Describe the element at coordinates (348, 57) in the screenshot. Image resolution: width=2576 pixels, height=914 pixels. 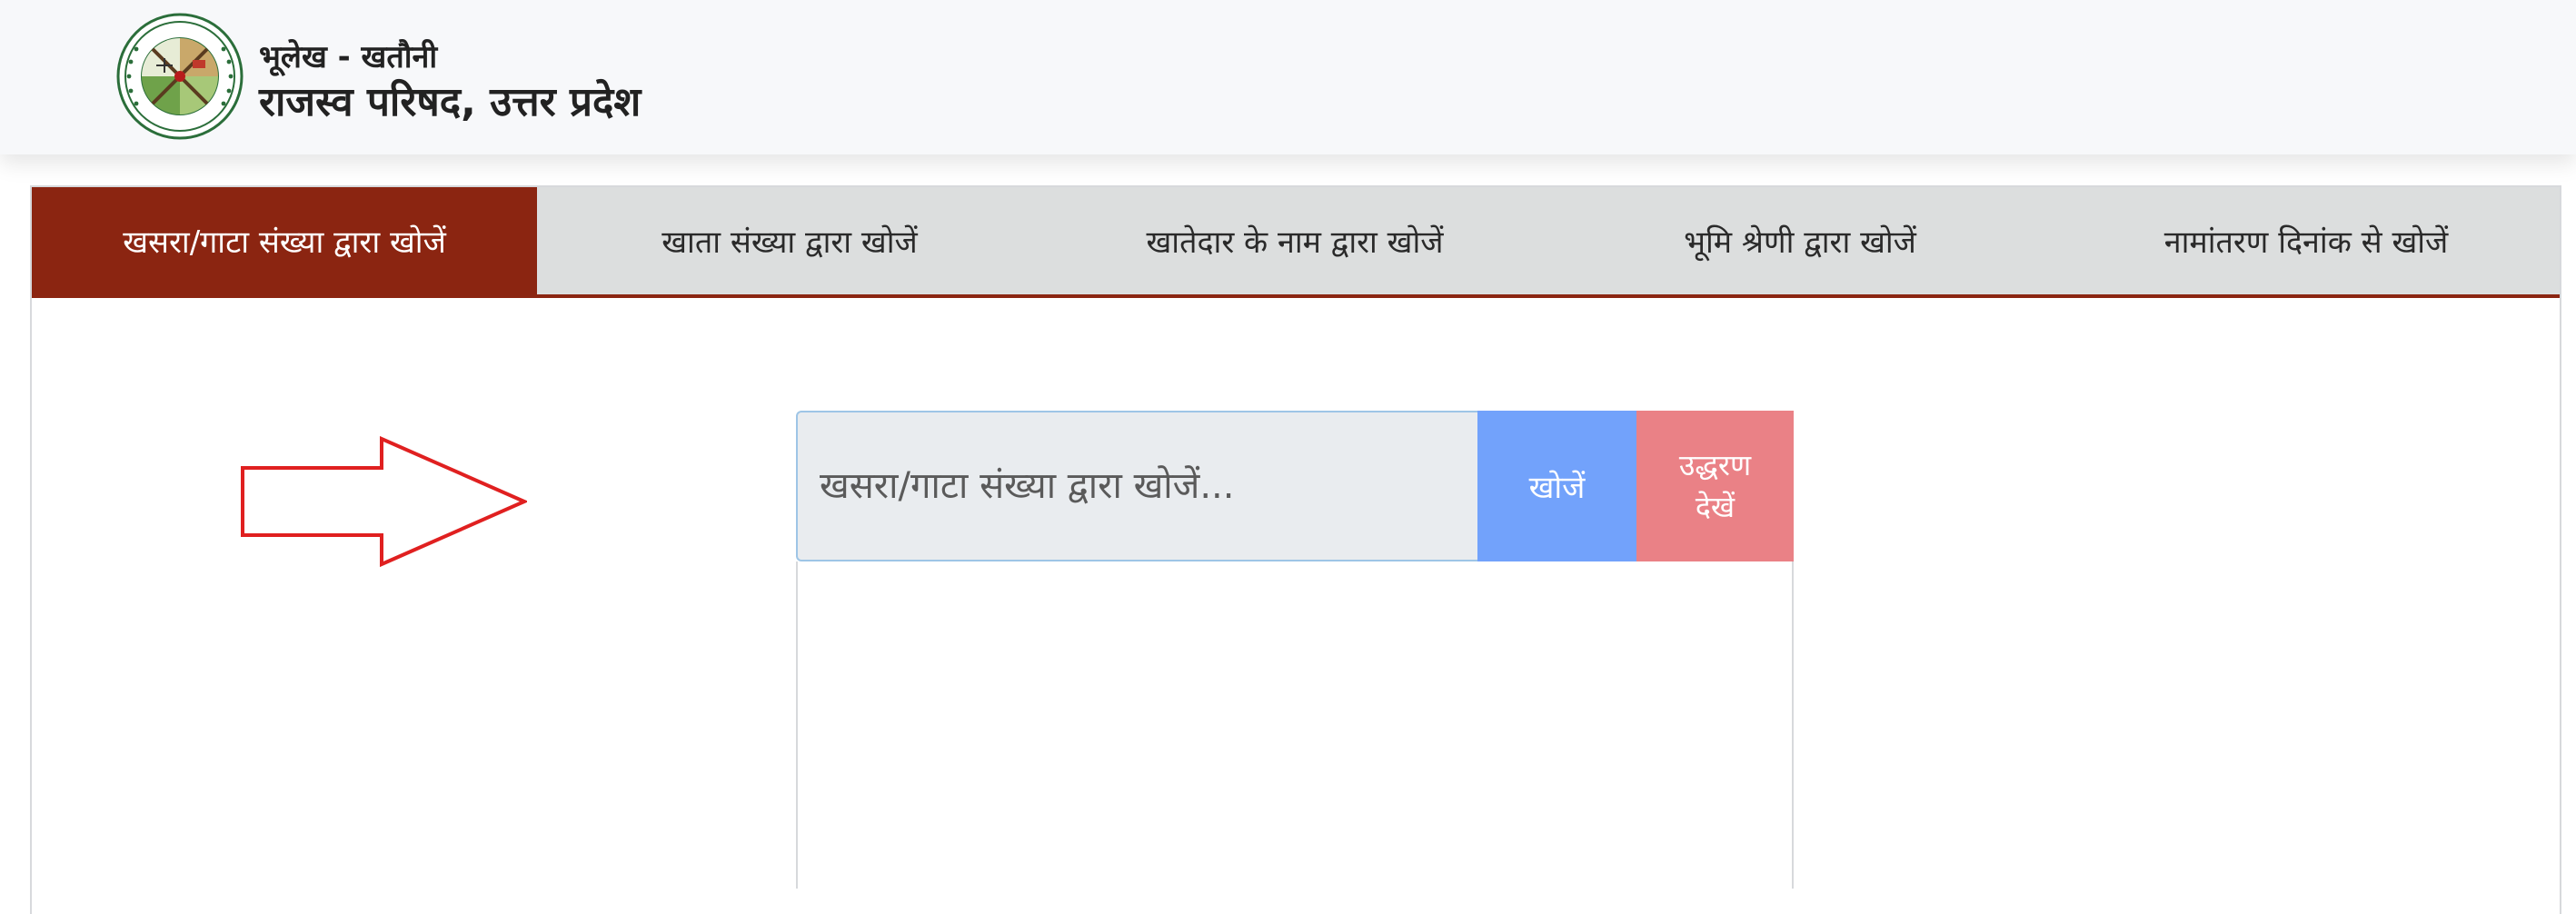
I see `brand-subtitle: भूलेख - खतौनी` at that location.